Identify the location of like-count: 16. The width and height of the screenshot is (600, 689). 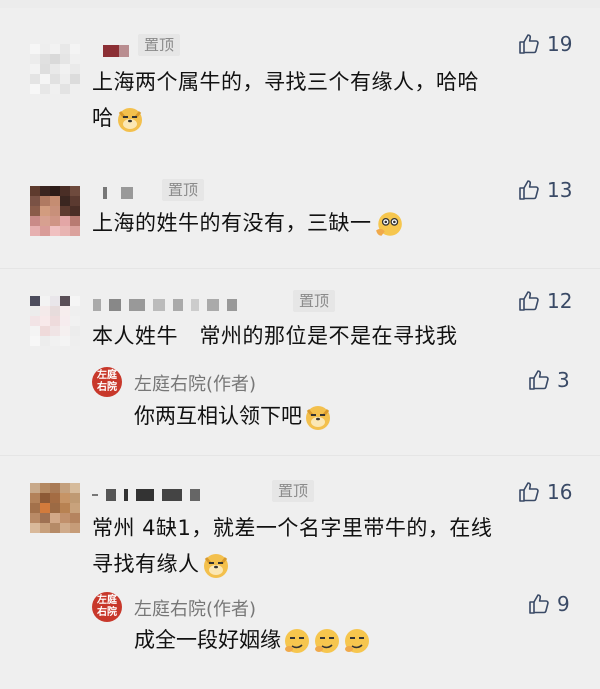
(560, 492).